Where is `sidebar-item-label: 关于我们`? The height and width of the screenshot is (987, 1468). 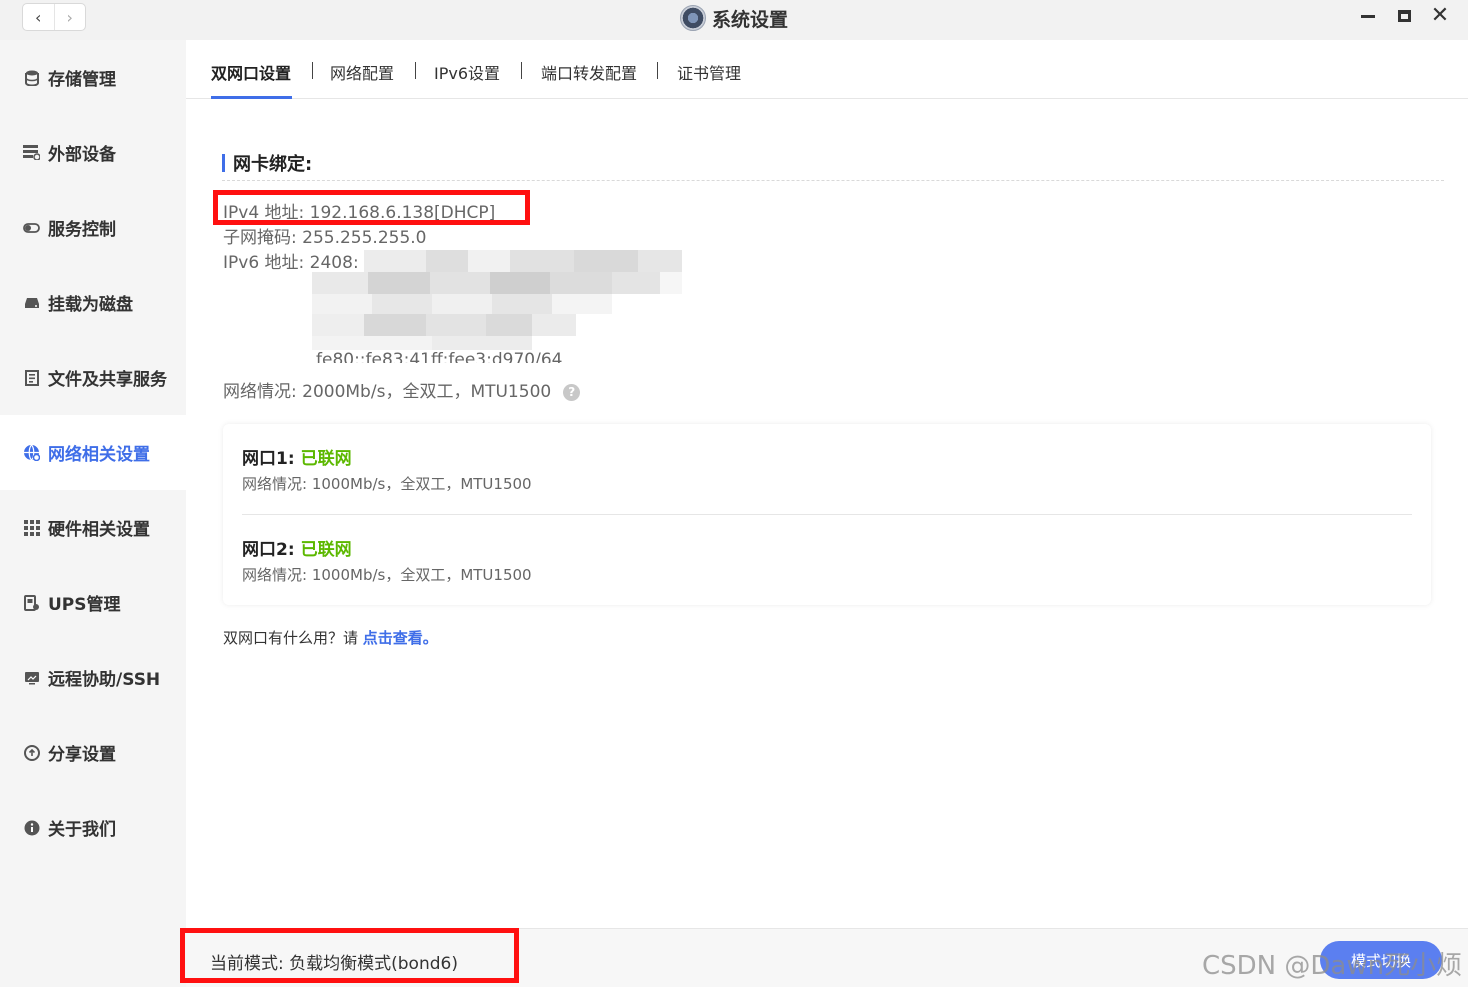
sidebar-item-label: 关于我们 is located at coordinates (82, 830).